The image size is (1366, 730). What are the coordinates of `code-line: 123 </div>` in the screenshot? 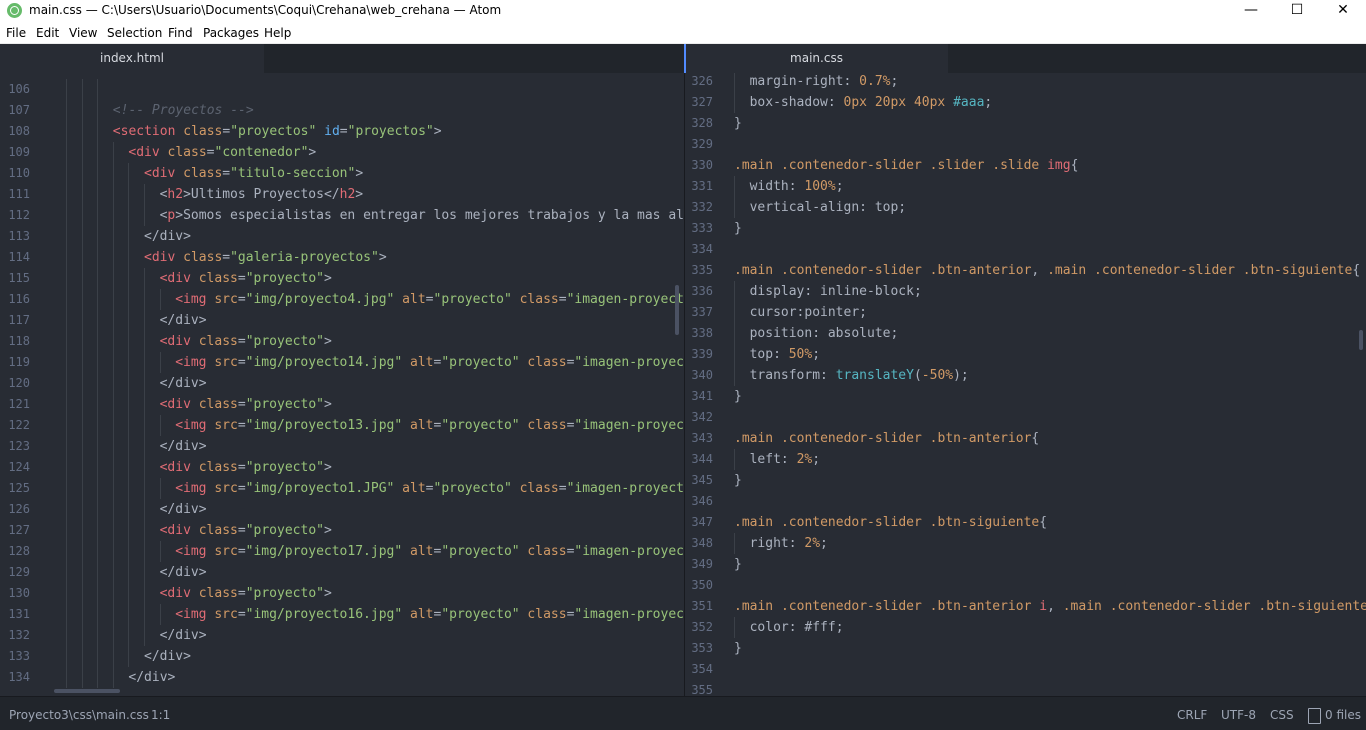 It's located at (342, 446).